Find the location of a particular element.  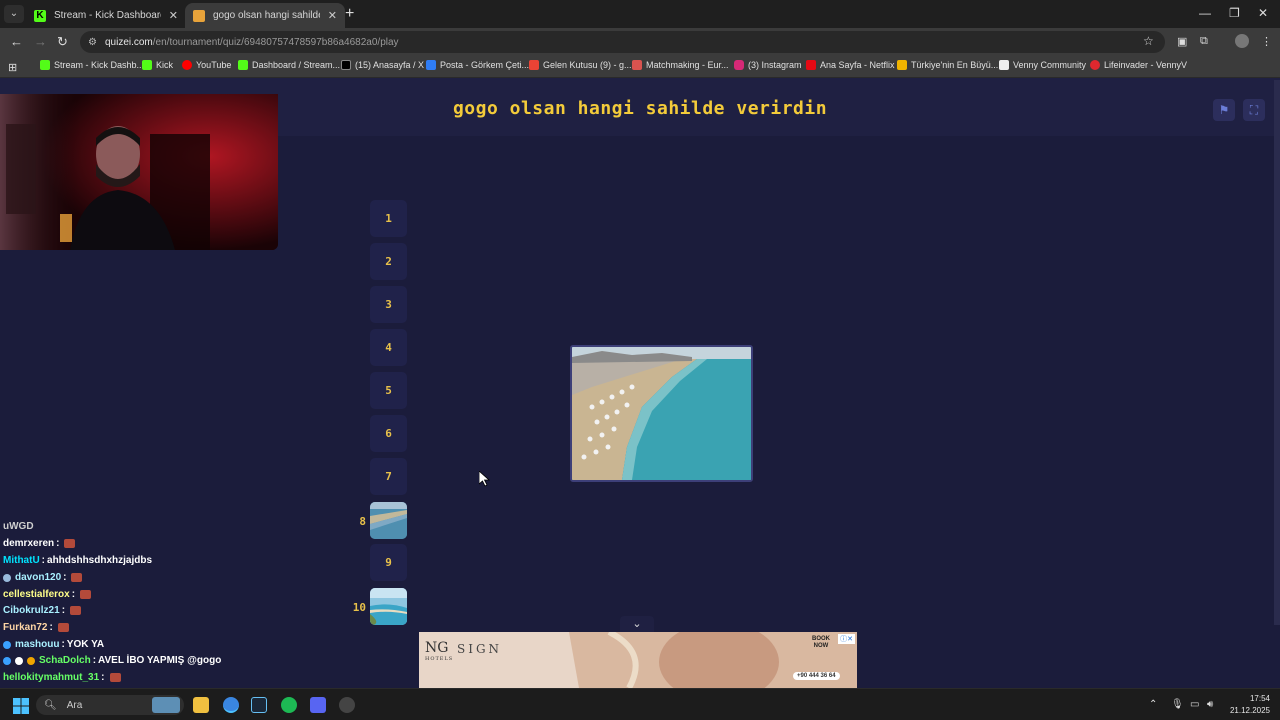

search-highlight-icon is located at coordinates (166, 705).